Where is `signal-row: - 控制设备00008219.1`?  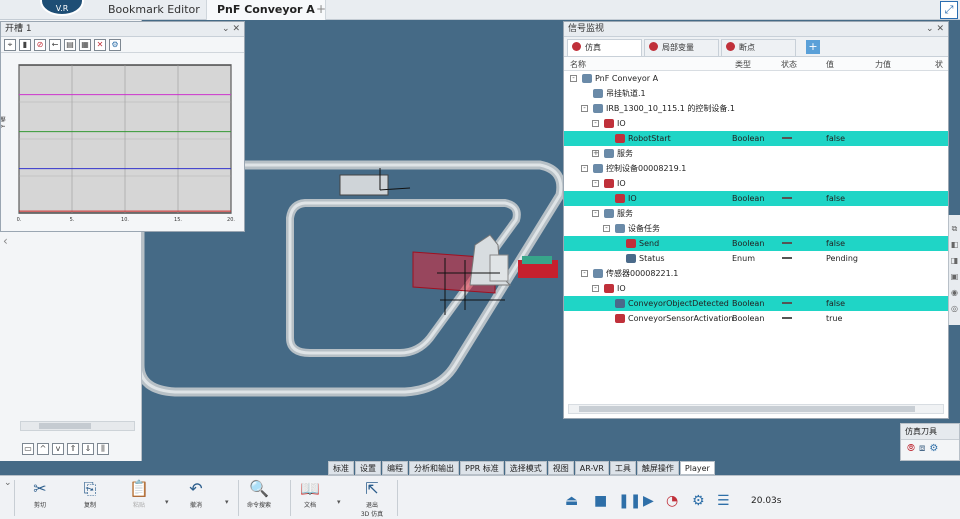
signal-row: - 控制设备00008219.1 is located at coordinates (756, 168).